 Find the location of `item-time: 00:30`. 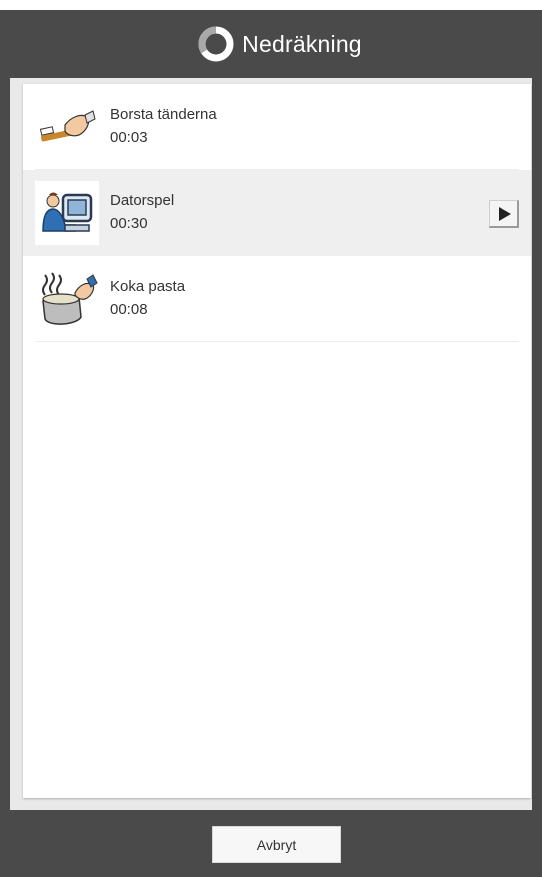

item-time: 00:30 is located at coordinates (129, 223).